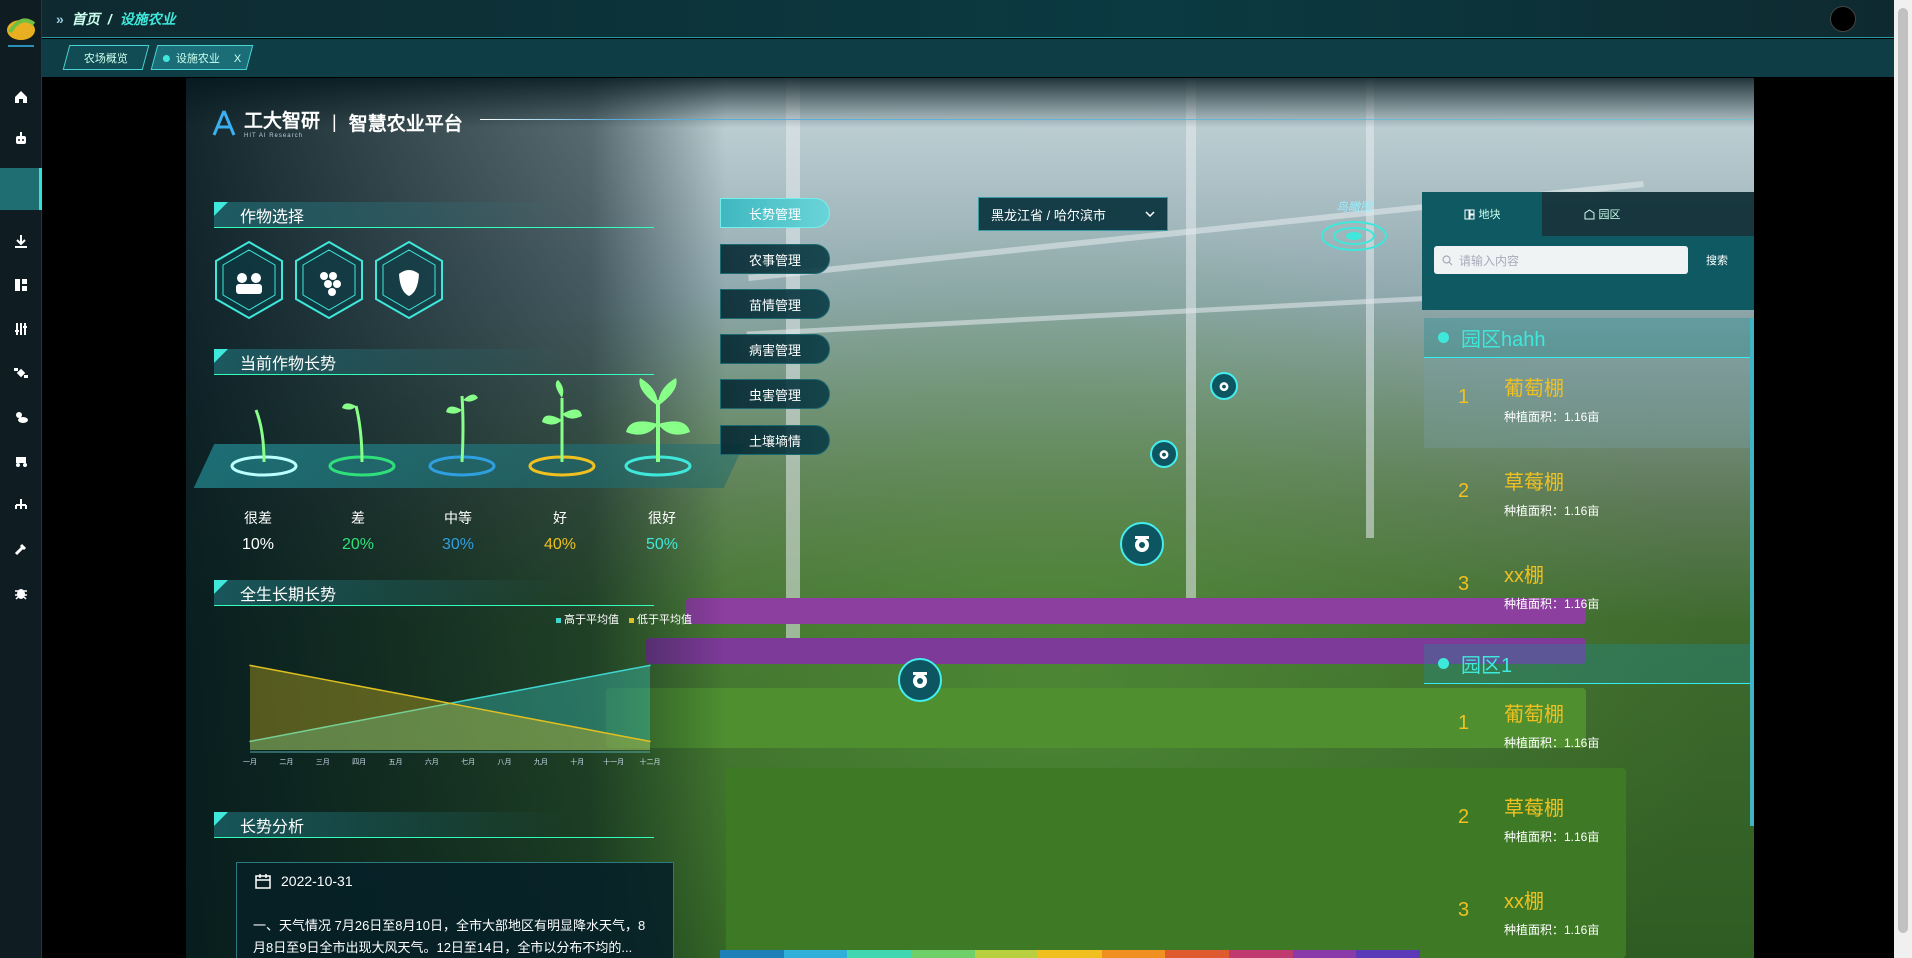 The width and height of the screenshot is (1912, 958). Describe the element at coordinates (21, 97) in the screenshot. I see `nav-home-icon` at that location.